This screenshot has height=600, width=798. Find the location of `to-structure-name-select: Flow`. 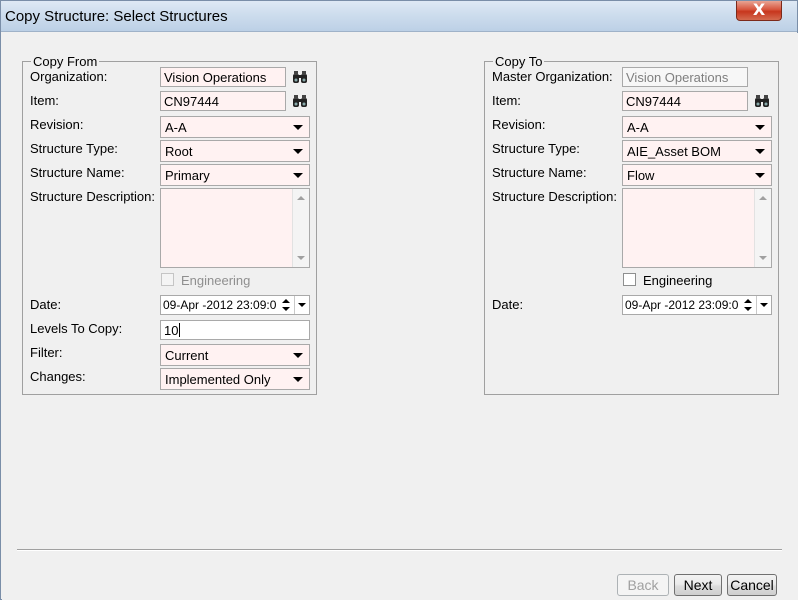

to-structure-name-select: Flow is located at coordinates (697, 175).